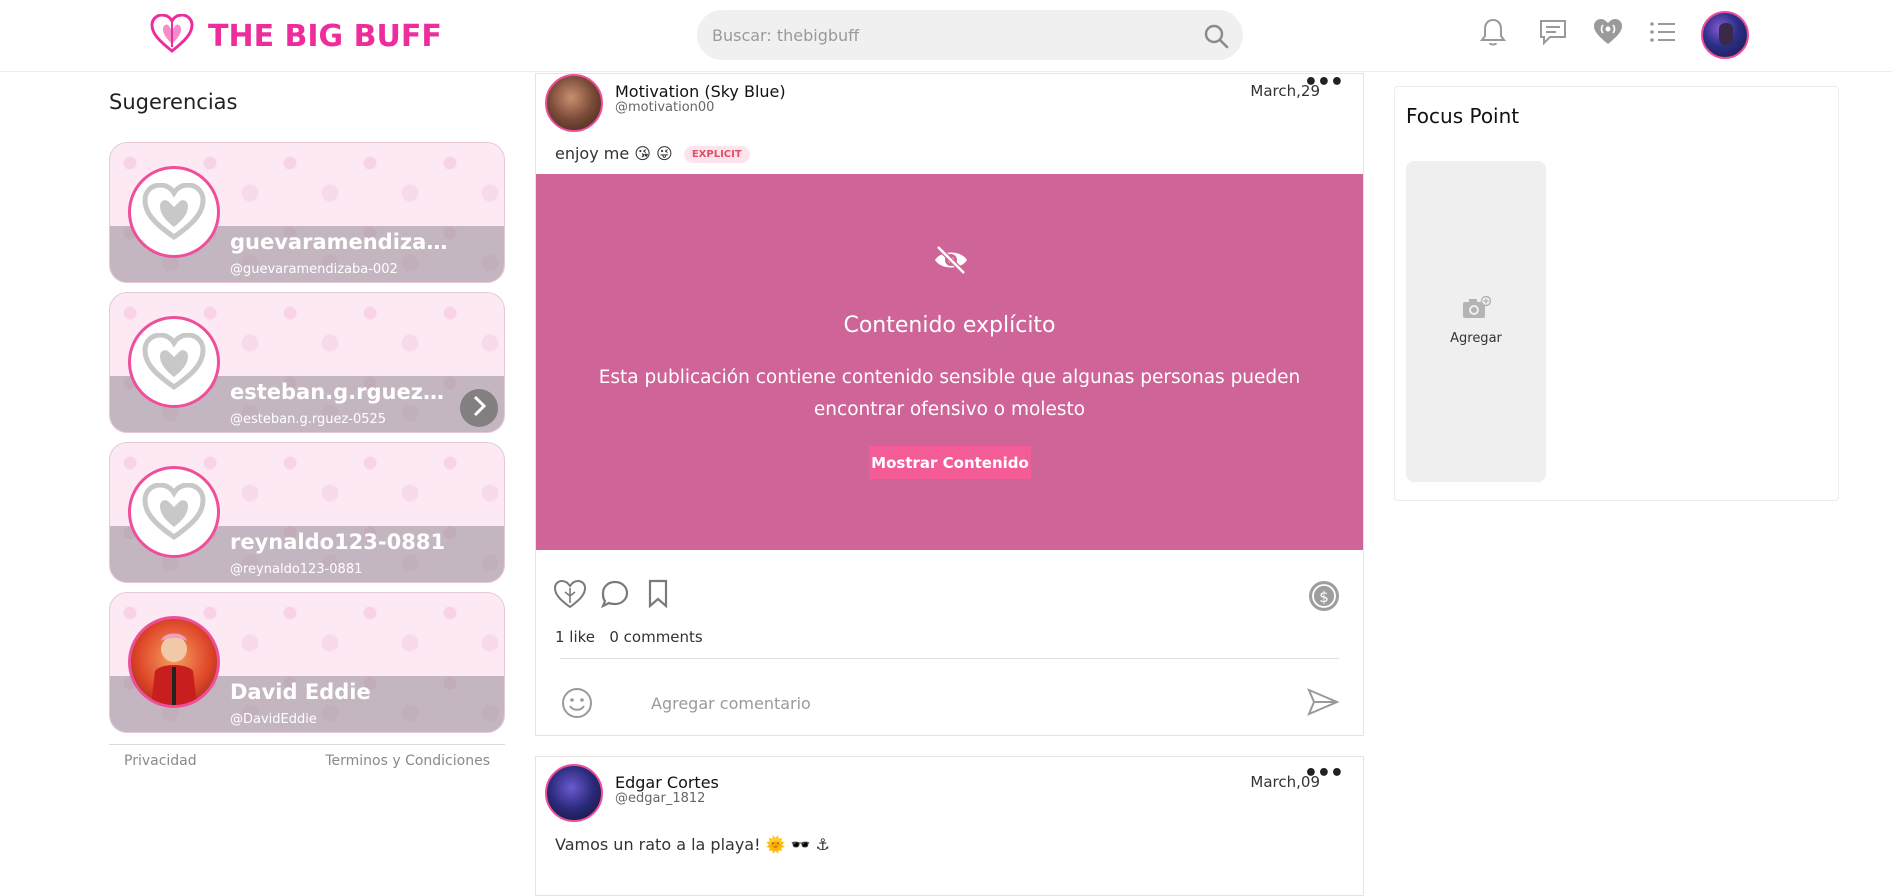 The height and width of the screenshot is (896, 1892). I want to click on notifications-button, so click(1493, 34).